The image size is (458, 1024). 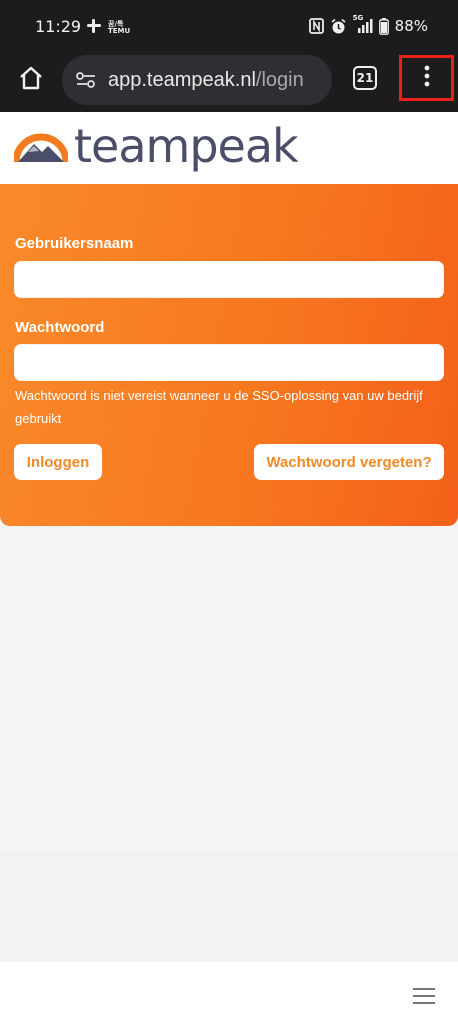 I want to click on notification-icons: 꿈/특 TEMU, so click(x=108, y=28).